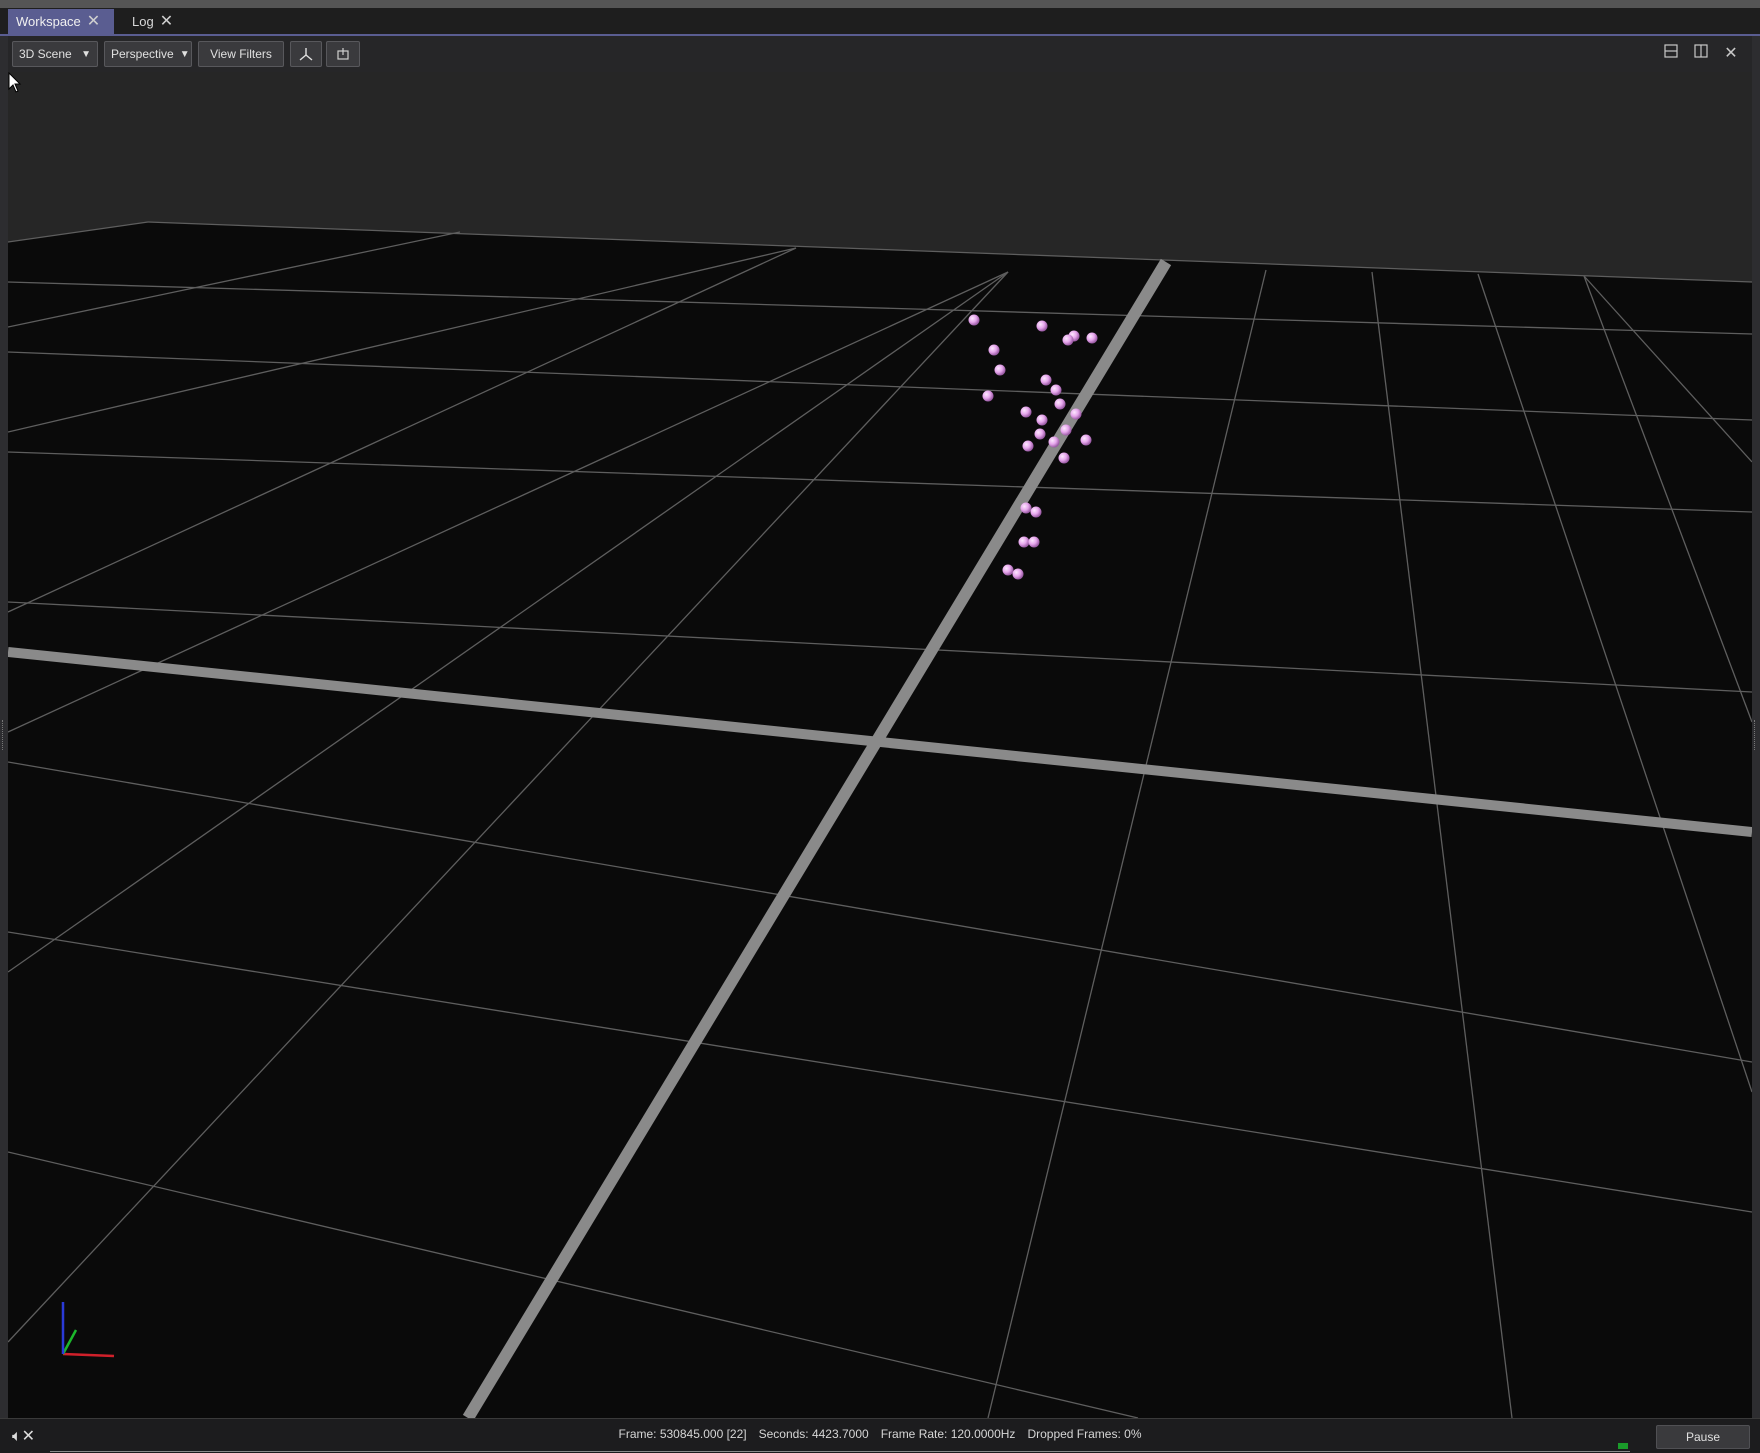 This screenshot has width=1760, height=1453. I want to click on view-filters-label: View Filters, so click(241, 54).